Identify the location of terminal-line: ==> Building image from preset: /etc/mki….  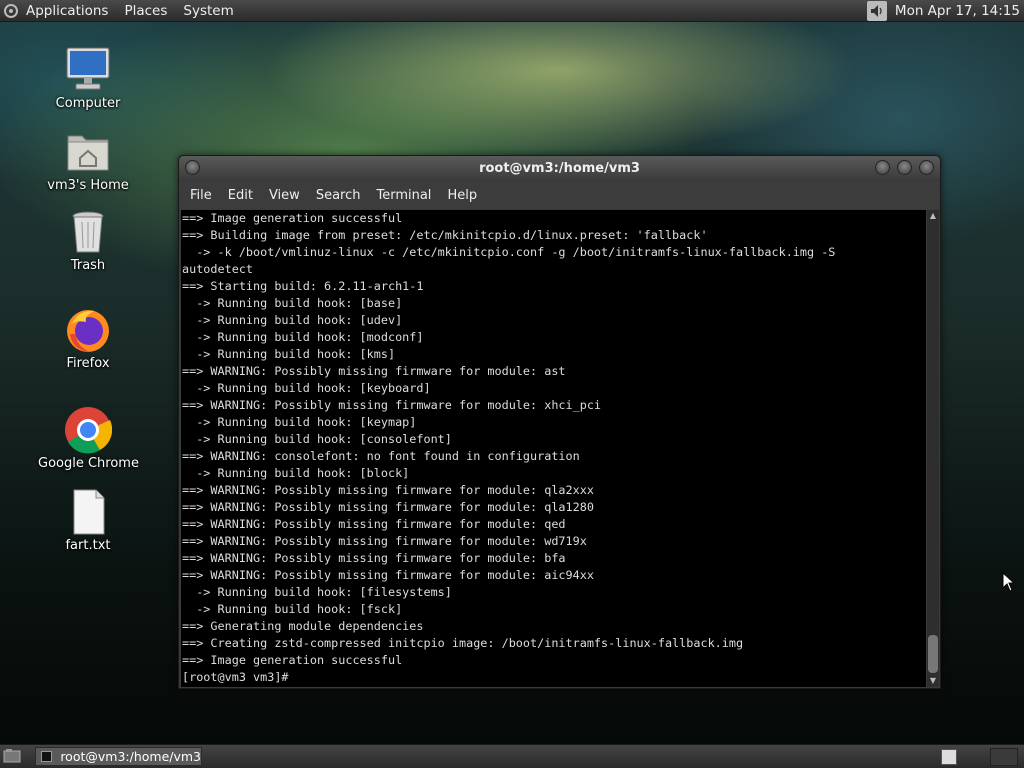
(445, 235).